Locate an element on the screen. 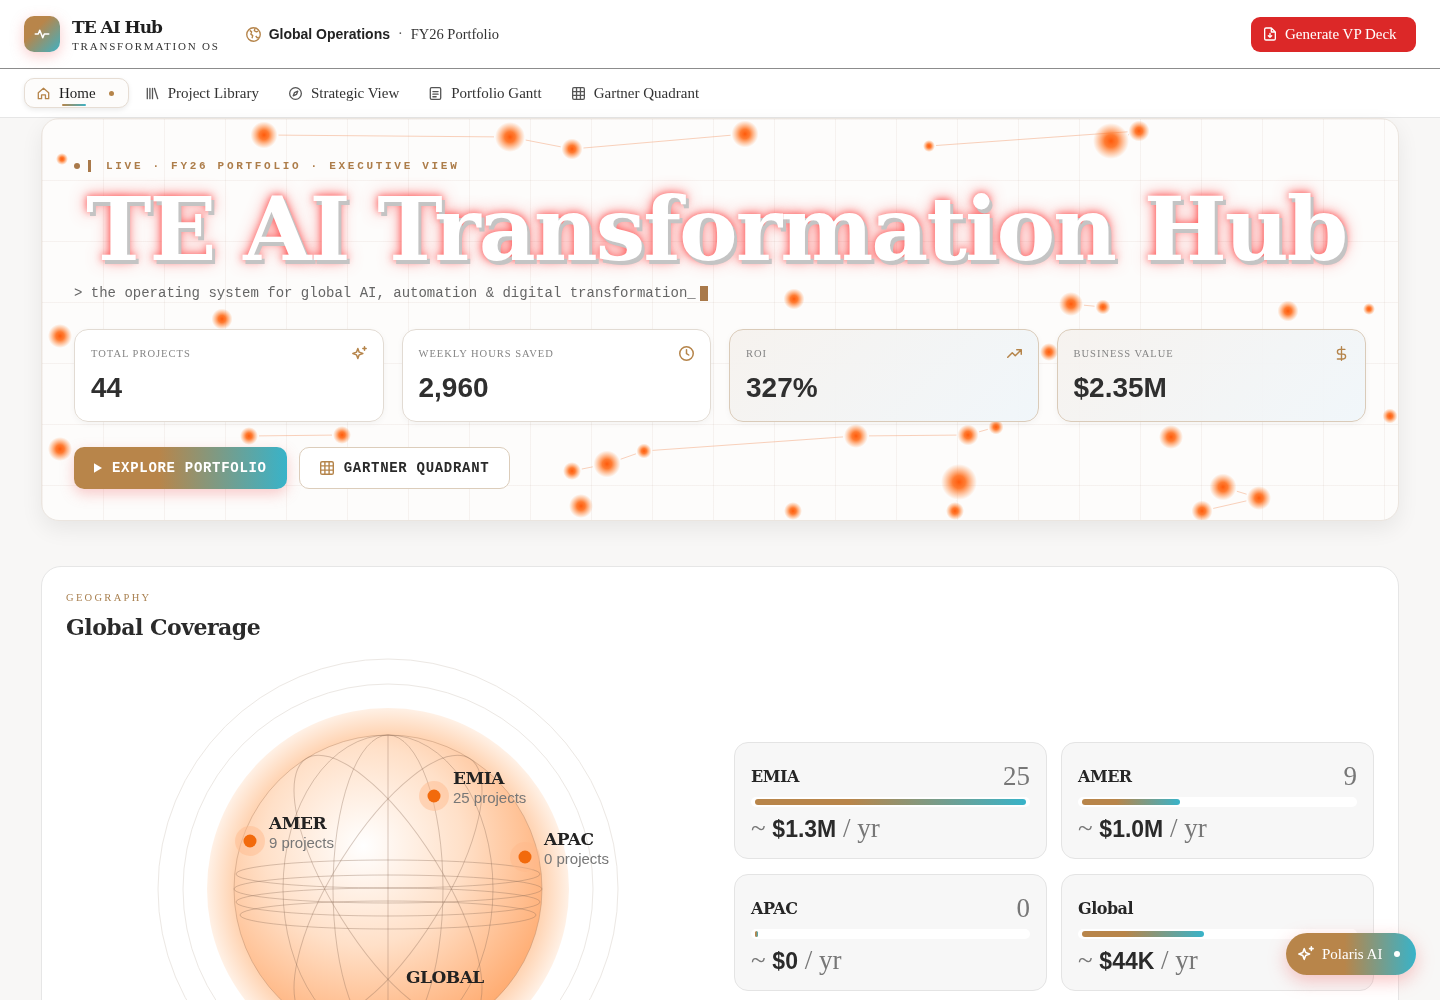 This screenshot has height=1000, width=1440. project-count: 25 is located at coordinates (1016, 776).